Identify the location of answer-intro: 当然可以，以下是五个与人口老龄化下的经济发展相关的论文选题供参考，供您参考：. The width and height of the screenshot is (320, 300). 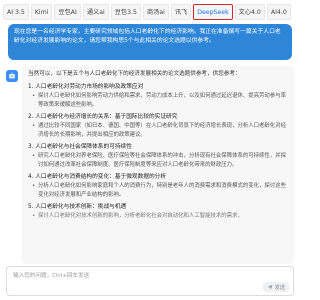
(134, 74).